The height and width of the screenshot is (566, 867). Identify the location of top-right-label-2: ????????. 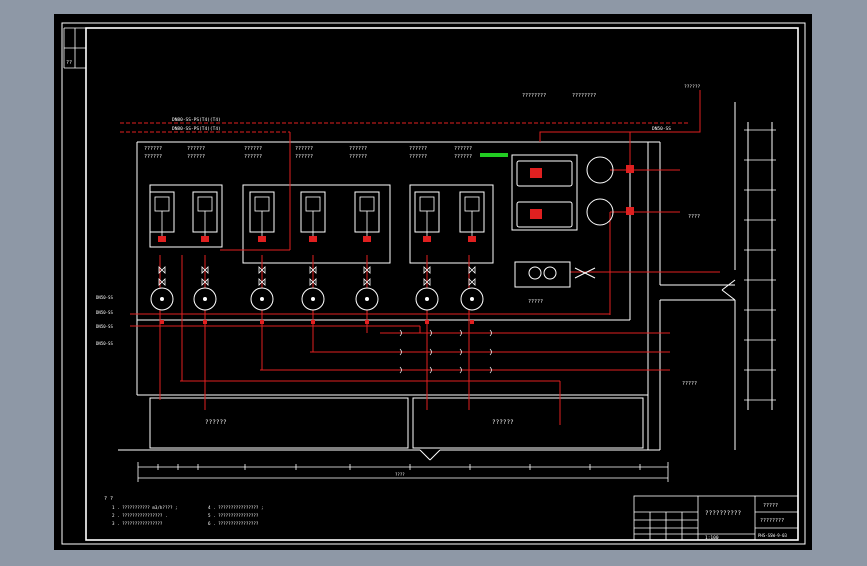
(584, 96).